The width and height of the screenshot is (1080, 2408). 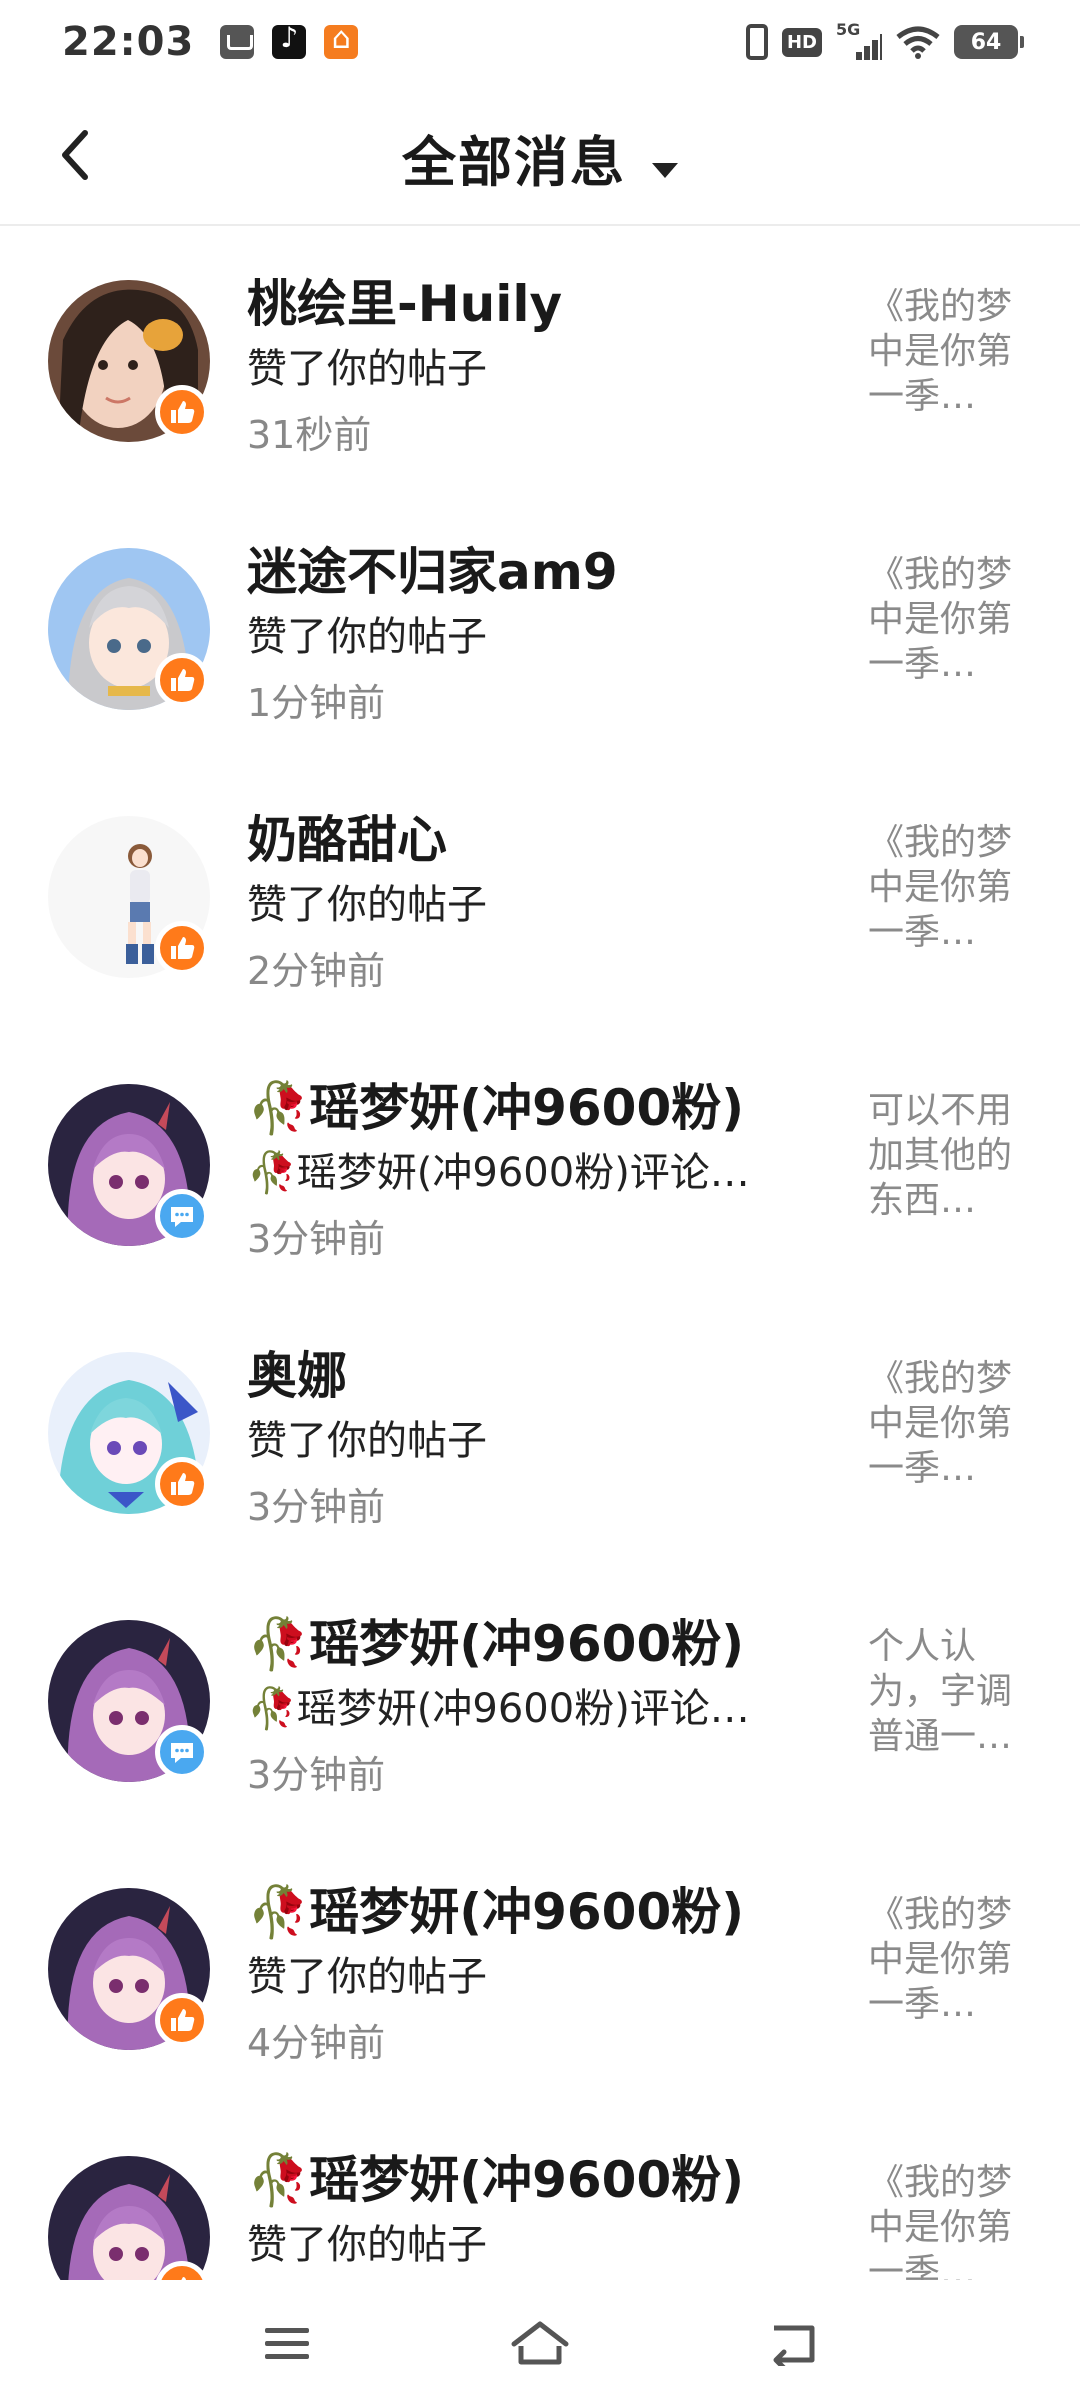 I want to click on system-nav-bar, so click(x=540, y=2344).